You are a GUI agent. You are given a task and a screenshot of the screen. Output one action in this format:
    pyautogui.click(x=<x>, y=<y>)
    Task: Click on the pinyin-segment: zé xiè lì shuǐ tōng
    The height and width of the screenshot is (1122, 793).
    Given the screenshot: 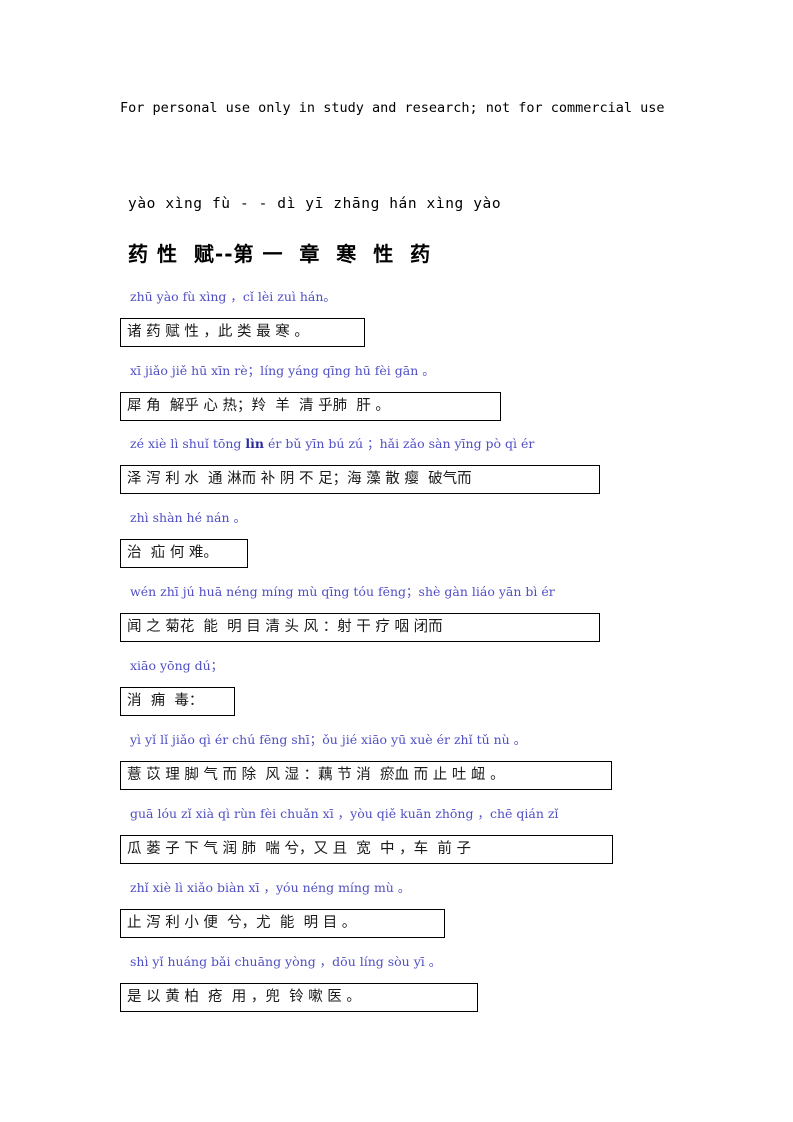 What is the action you would take?
    pyautogui.click(x=188, y=443)
    